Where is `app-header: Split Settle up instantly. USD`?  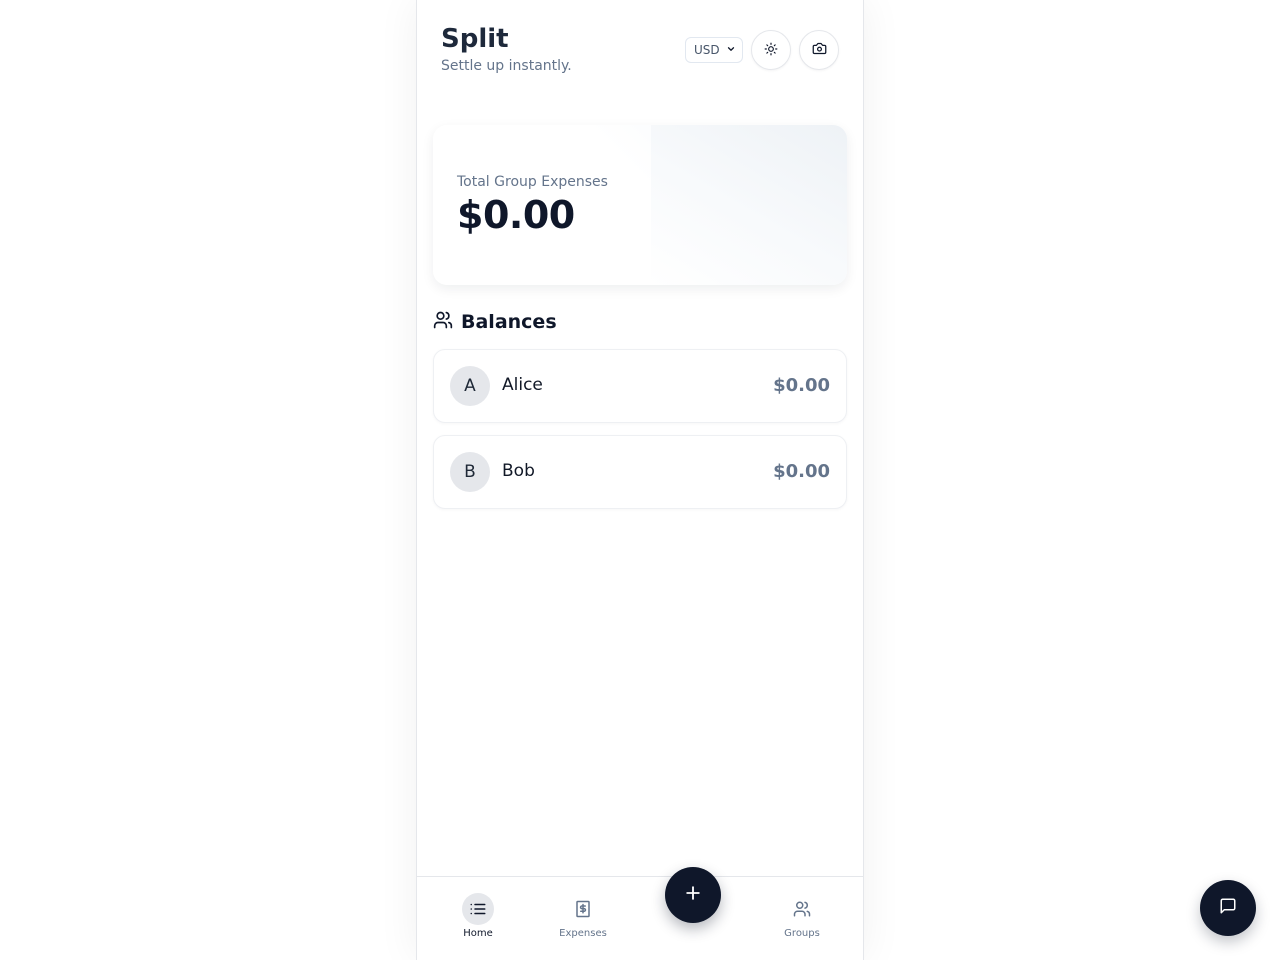
app-header: Split Settle up instantly. USD is located at coordinates (640, 52).